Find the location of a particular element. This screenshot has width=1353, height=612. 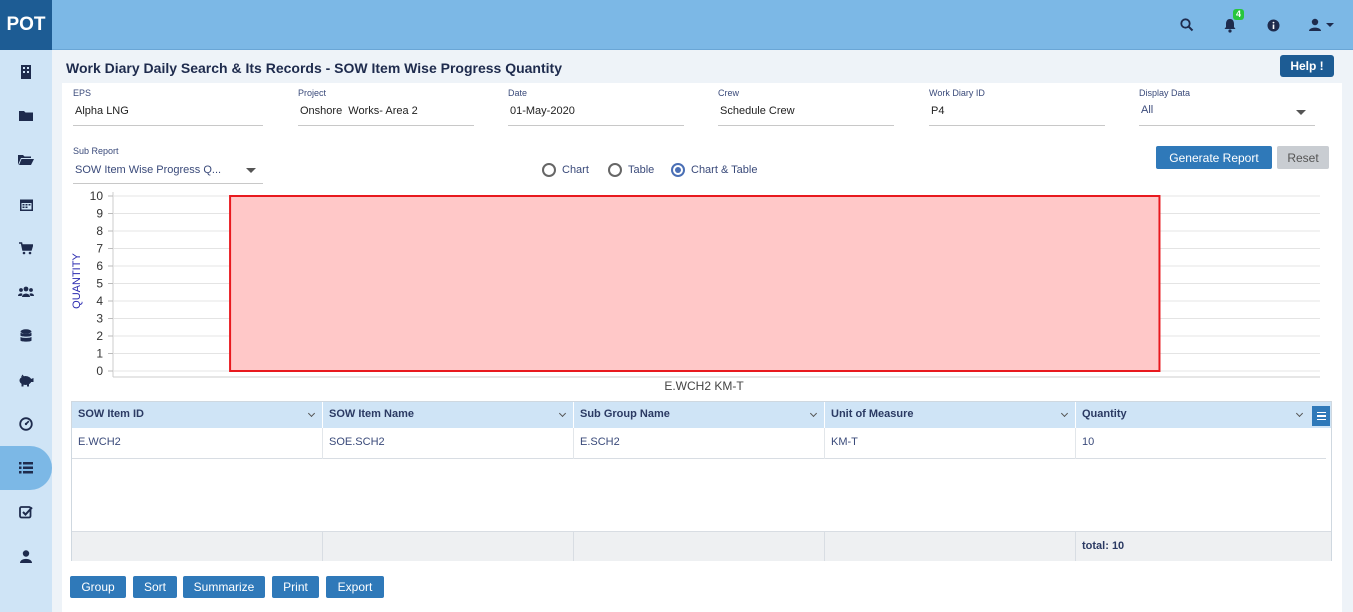

sidebar-item-folder-open is located at coordinates (26, 160).